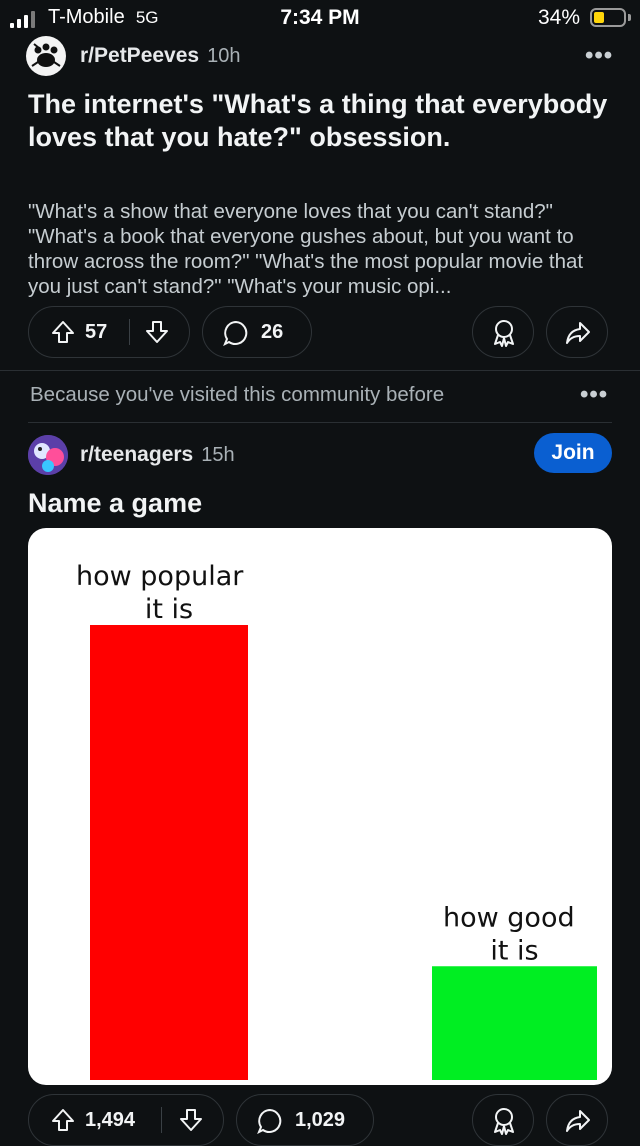 This screenshot has width=640, height=1146. I want to click on bar-label-0-line-0: how popular, so click(160, 576).